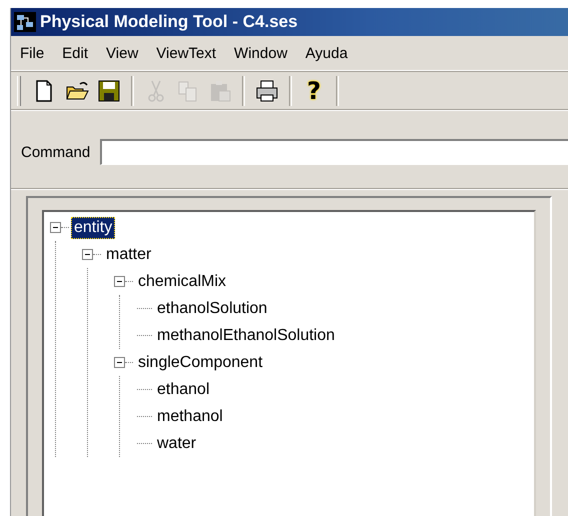 The height and width of the screenshot is (516, 568). Describe the element at coordinates (186, 53) in the screenshot. I see `menu-item: ViewText` at that location.